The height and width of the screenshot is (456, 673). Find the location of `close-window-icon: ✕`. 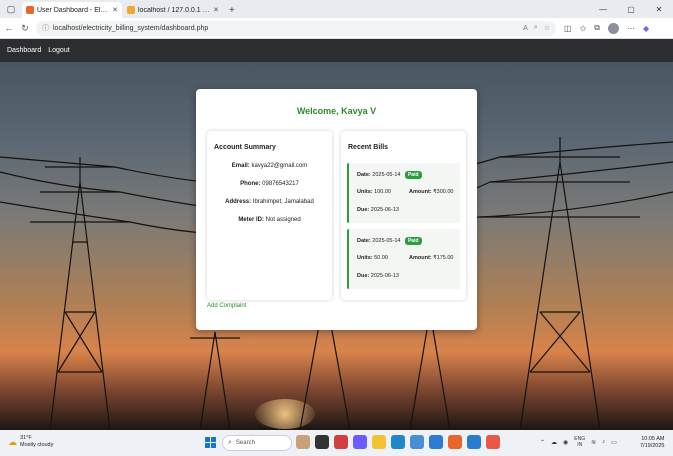

close-window-icon: ✕ is located at coordinates (659, 9).